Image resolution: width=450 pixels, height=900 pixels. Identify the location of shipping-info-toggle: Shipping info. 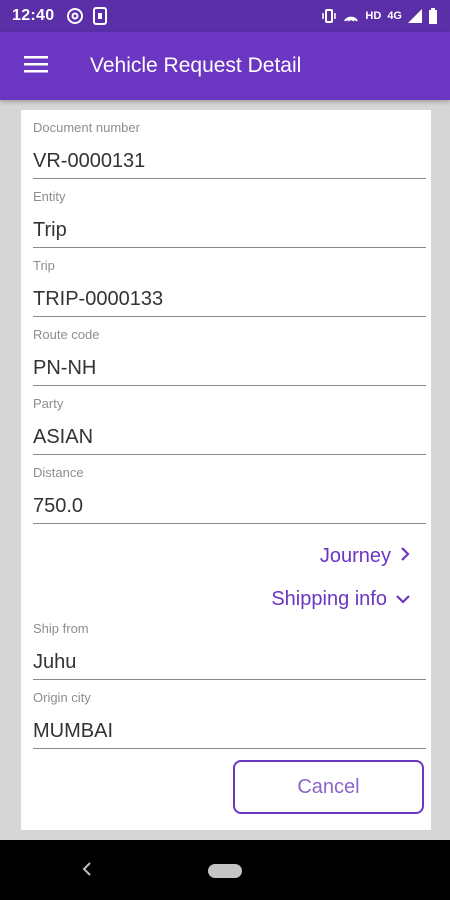
(341, 599).